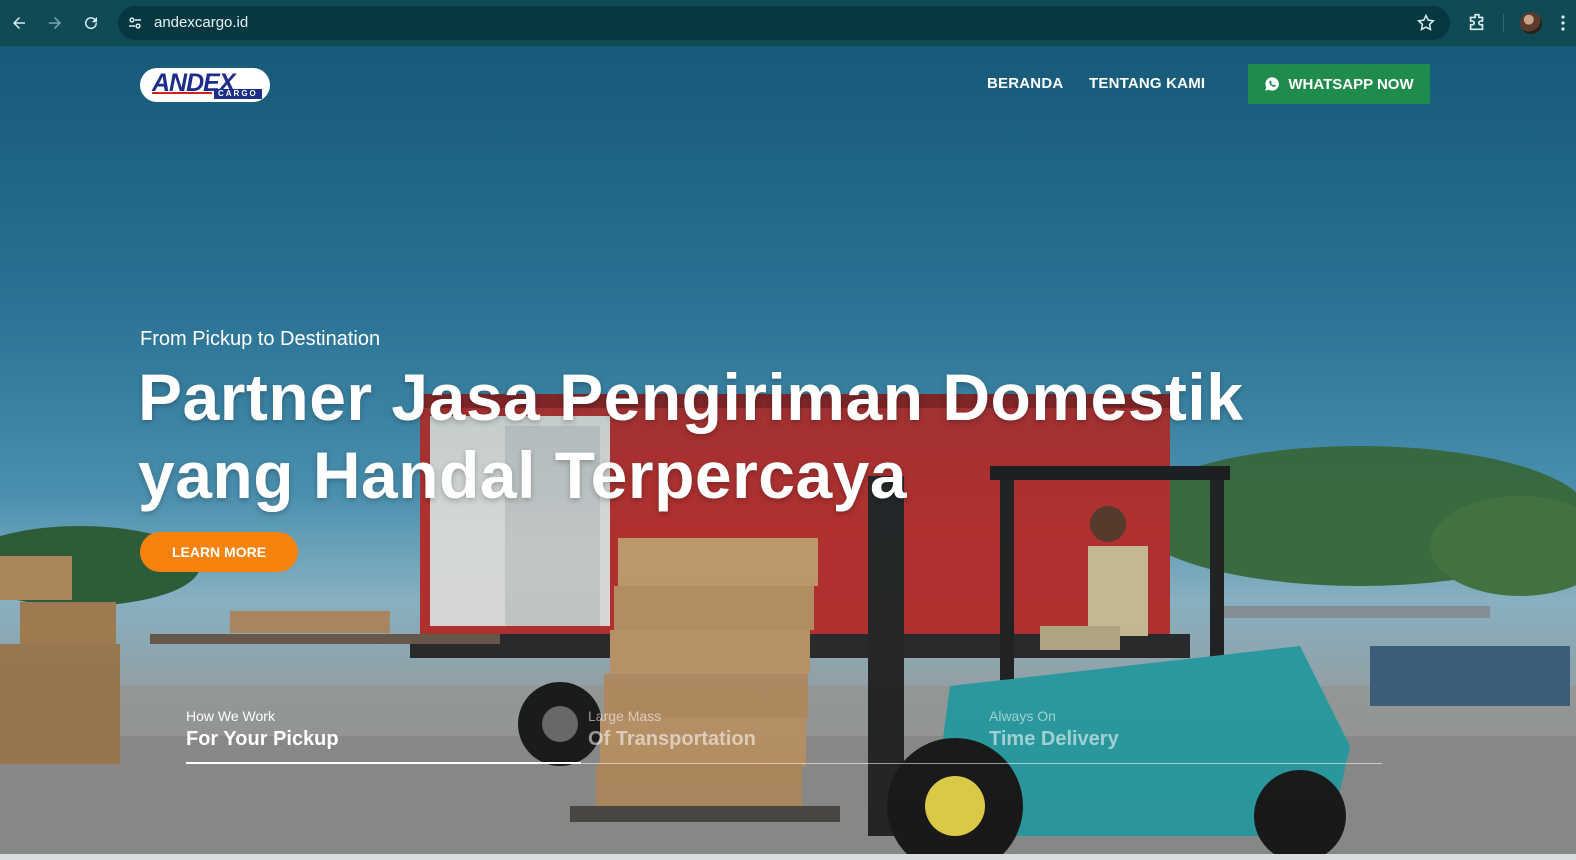 The height and width of the screenshot is (860, 1576). Describe the element at coordinates (1272, 84) in the screenshot. I see `whatsapp-icon` at that location.